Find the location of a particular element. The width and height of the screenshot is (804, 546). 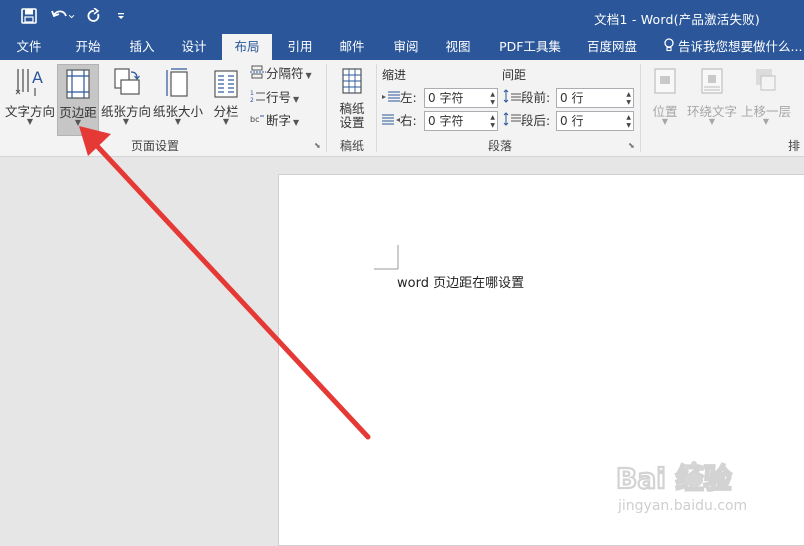

svg-text: Bai 经验 is located at coordinates (674, 478).